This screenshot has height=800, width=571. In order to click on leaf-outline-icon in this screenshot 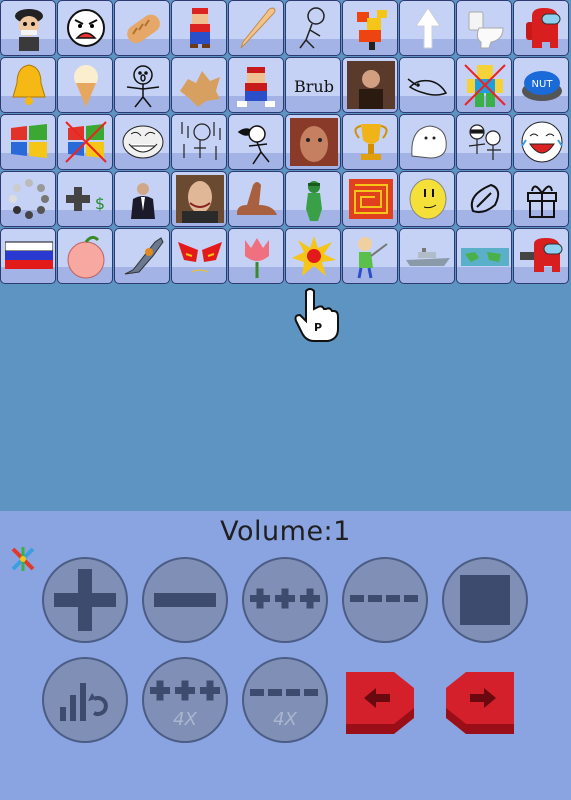, I will do `click(485, 198)`.